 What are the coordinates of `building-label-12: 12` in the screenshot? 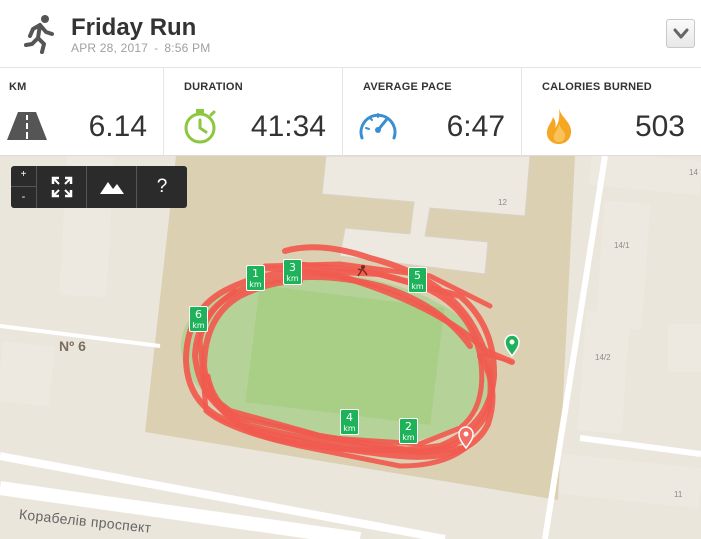 It's located at (502, 202).